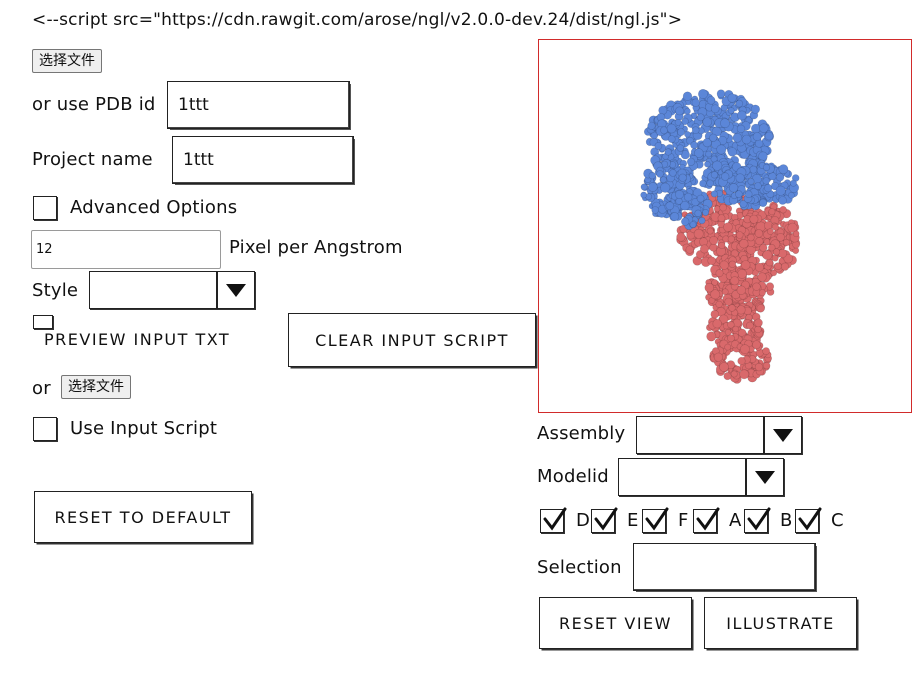  What do you see at coordinates (719, 435) in the screenshot?
I see `assembly-select` at bounding box center [719, 435].